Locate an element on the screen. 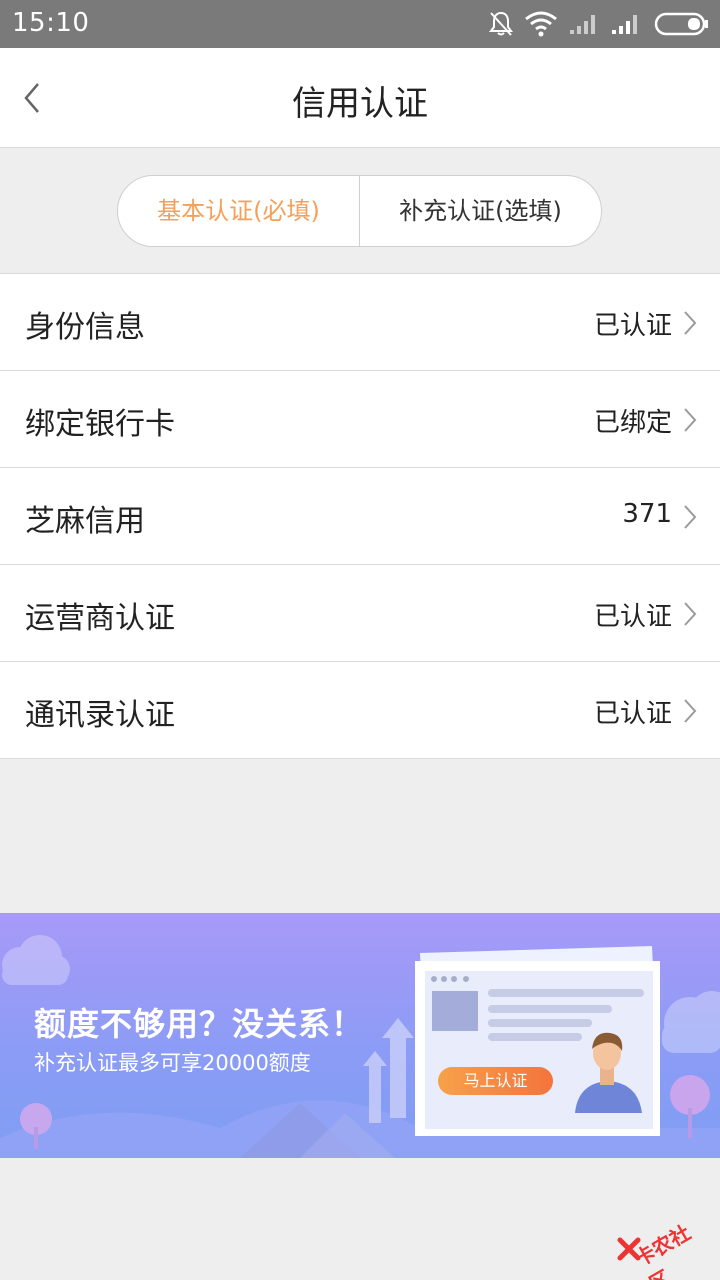 Image resolution: width=720 pixels, height=1280 pixels. list-item-identity: 身份信息 已认证 is located at coordinates (360, 322).